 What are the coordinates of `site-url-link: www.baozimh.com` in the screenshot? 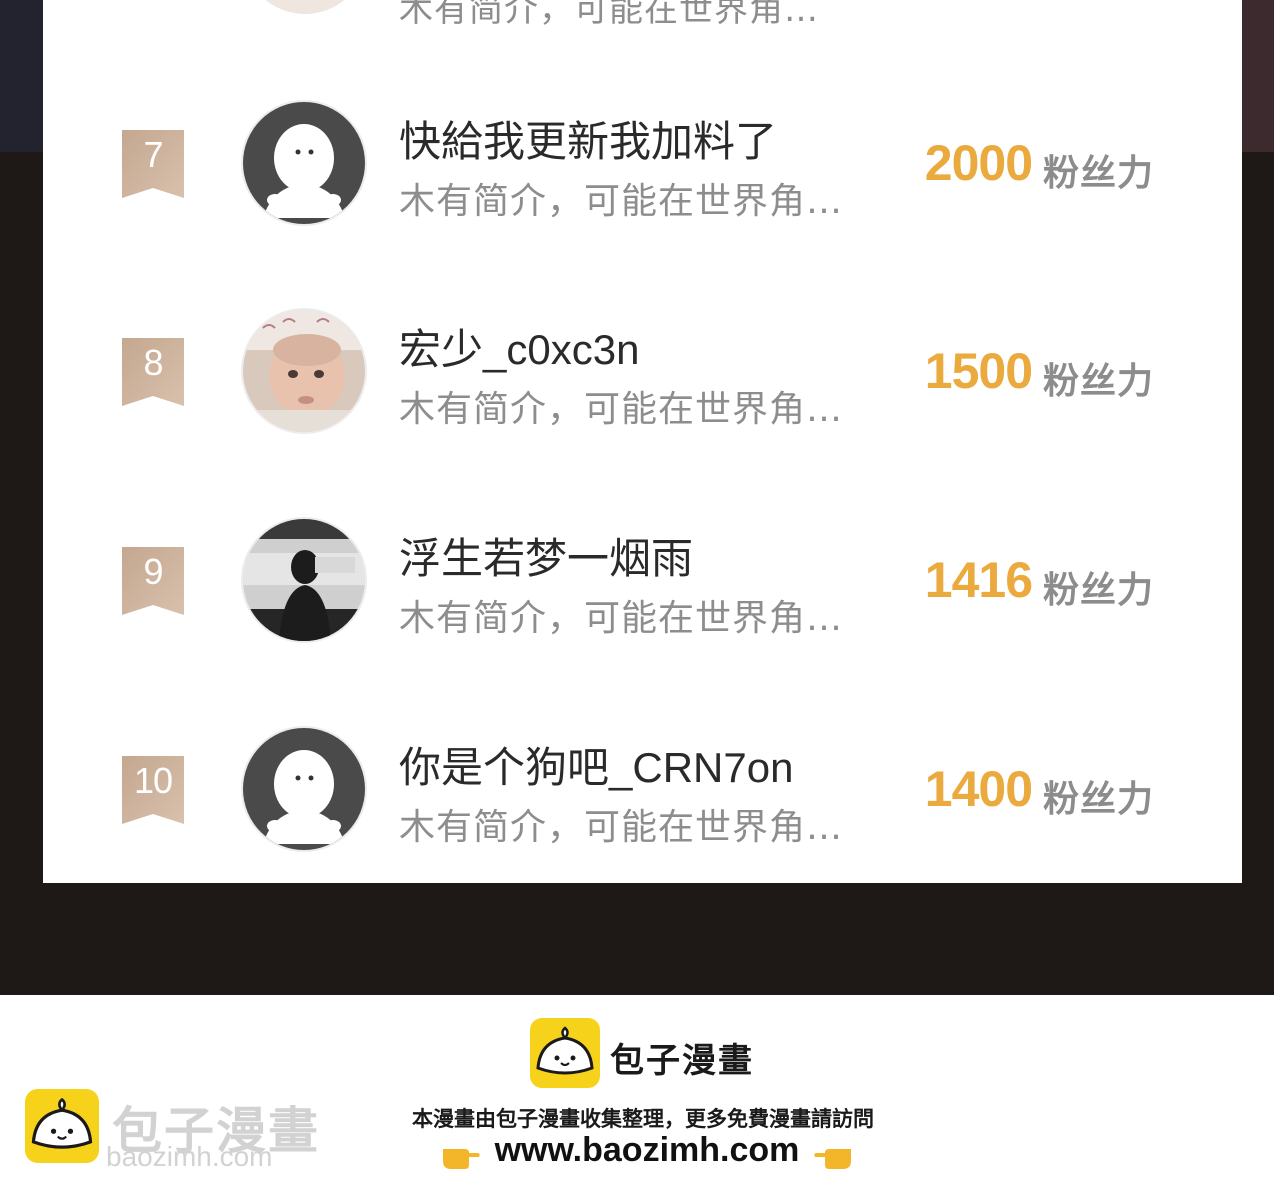 It's located at (647, 1150).